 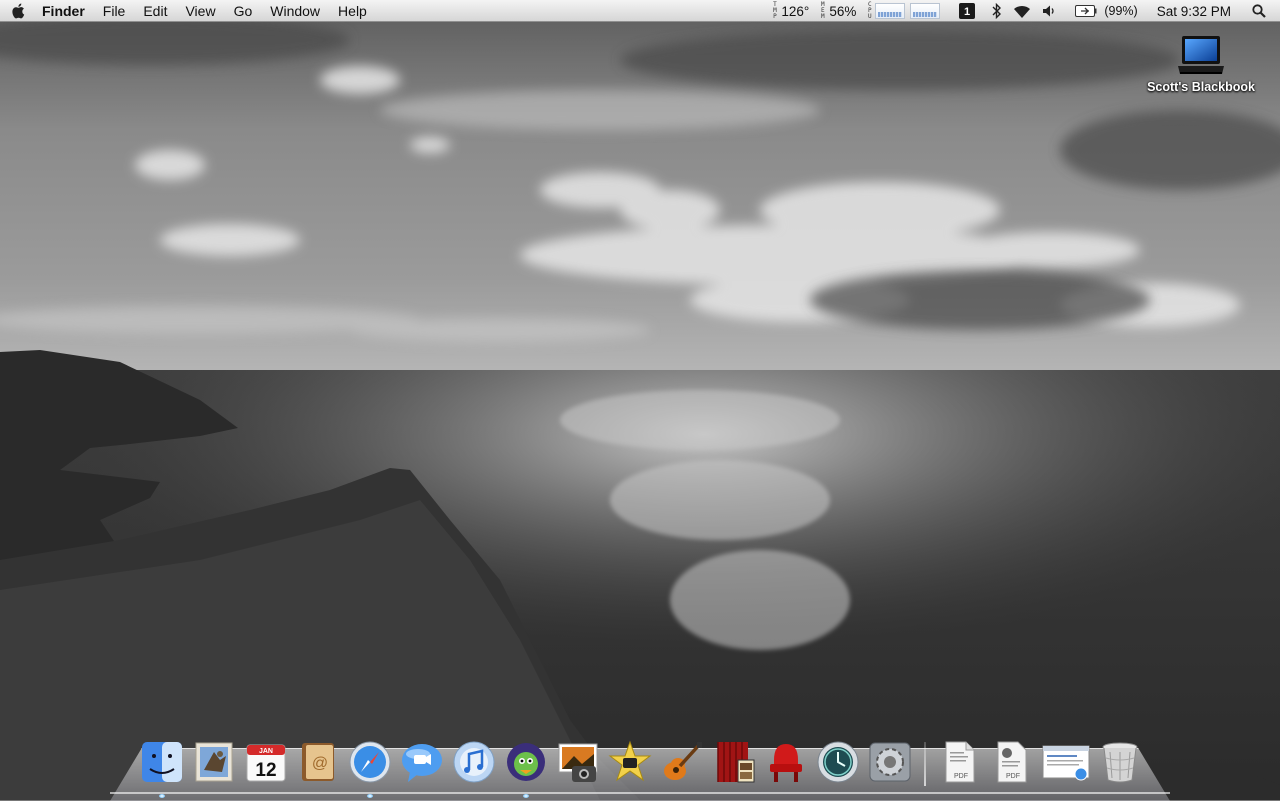 What do you see at coordinates (162, 762) in the screenshot?
I see `finder-icon` at bounding box center [162, 762].